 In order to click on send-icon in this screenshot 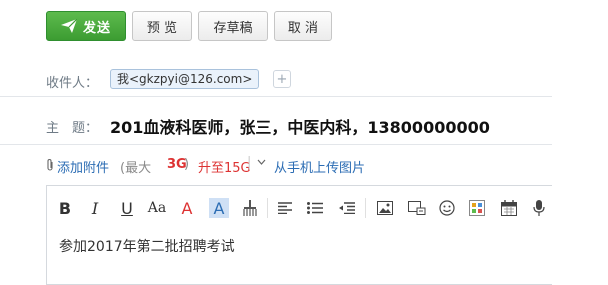, I will do `click(68, 26)`.